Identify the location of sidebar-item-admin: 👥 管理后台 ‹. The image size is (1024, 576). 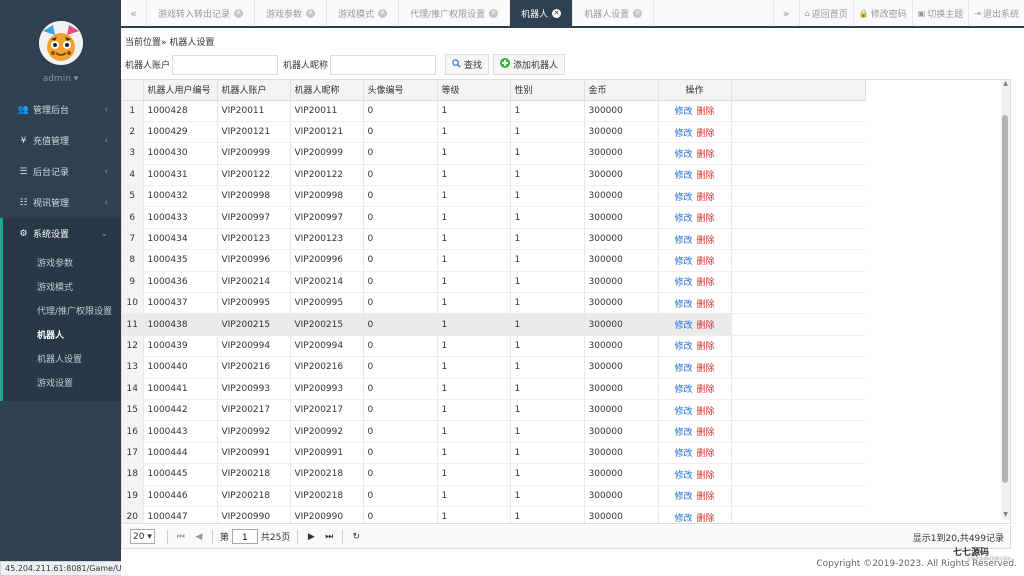
(60, 109).